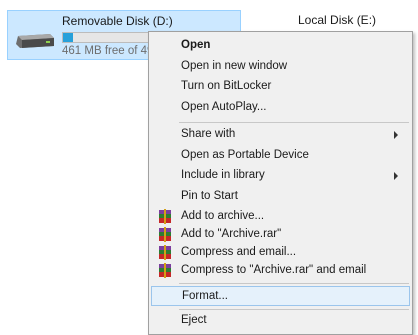 The image size is (418, 335). Describe the element at coordinates (337, 20) in the screenshot. I see `drive-name: Local Disk (E:)` at that location.